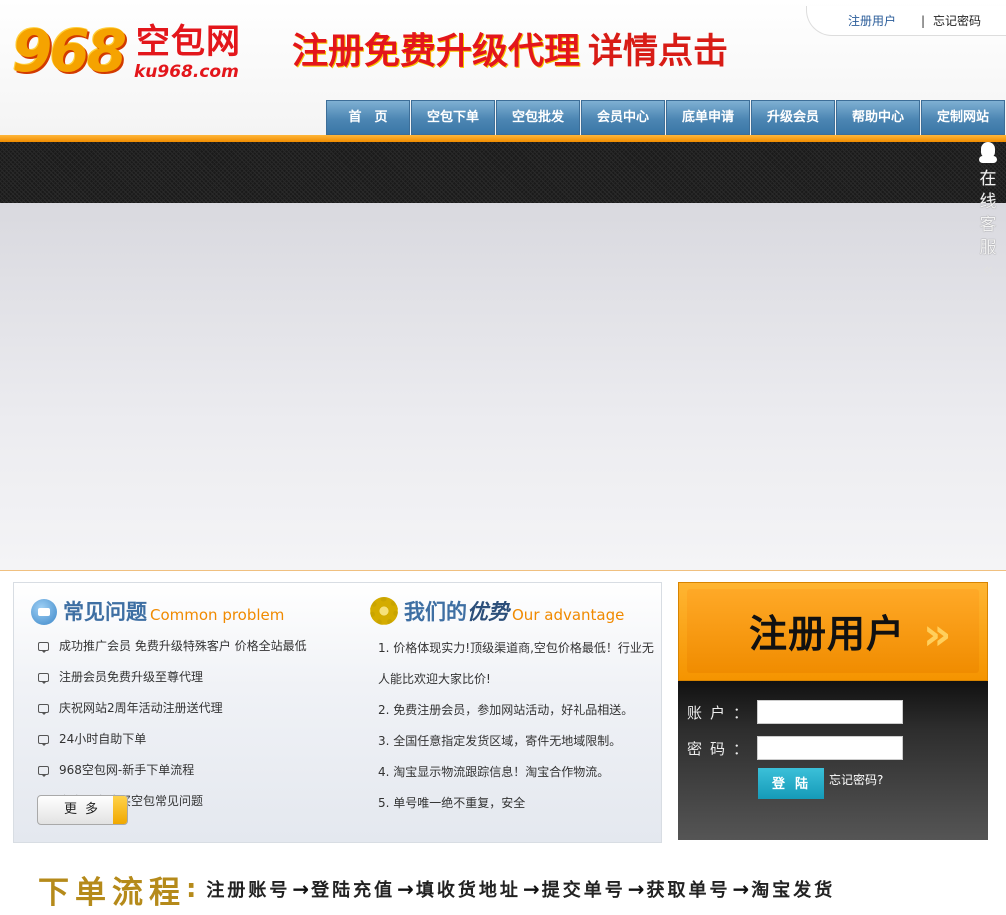 The height and width of the screenshot is (915, 1006). I want to click on nav-item-receipt: 底单申请, so click(708, 117).